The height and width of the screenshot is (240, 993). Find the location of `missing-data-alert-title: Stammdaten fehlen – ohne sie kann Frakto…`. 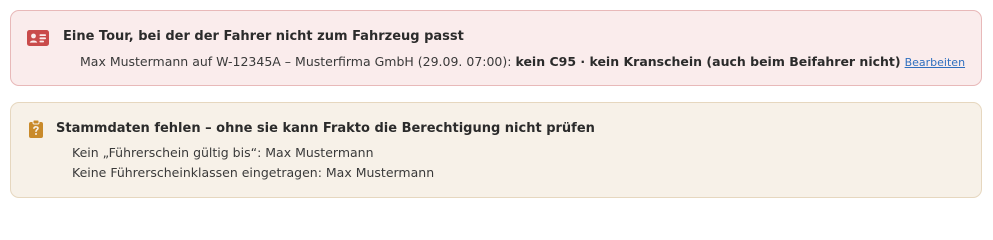

missing-data-alert-title: Stammdaten fehlen – ohne sie kann Frakto… is located at coordinates (325, 128).